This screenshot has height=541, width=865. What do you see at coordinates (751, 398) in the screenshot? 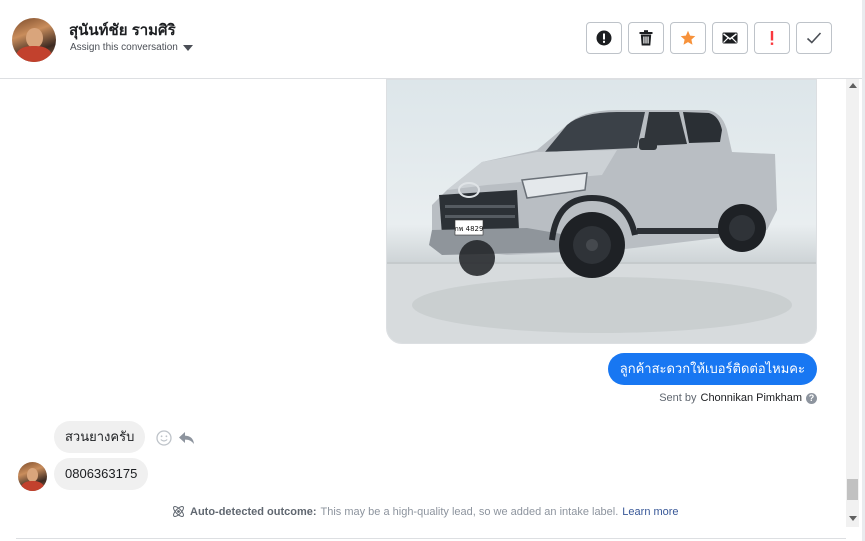
I see `sent-by-agent: Chonnikan Pimkham` at bounding box center [751, 398].